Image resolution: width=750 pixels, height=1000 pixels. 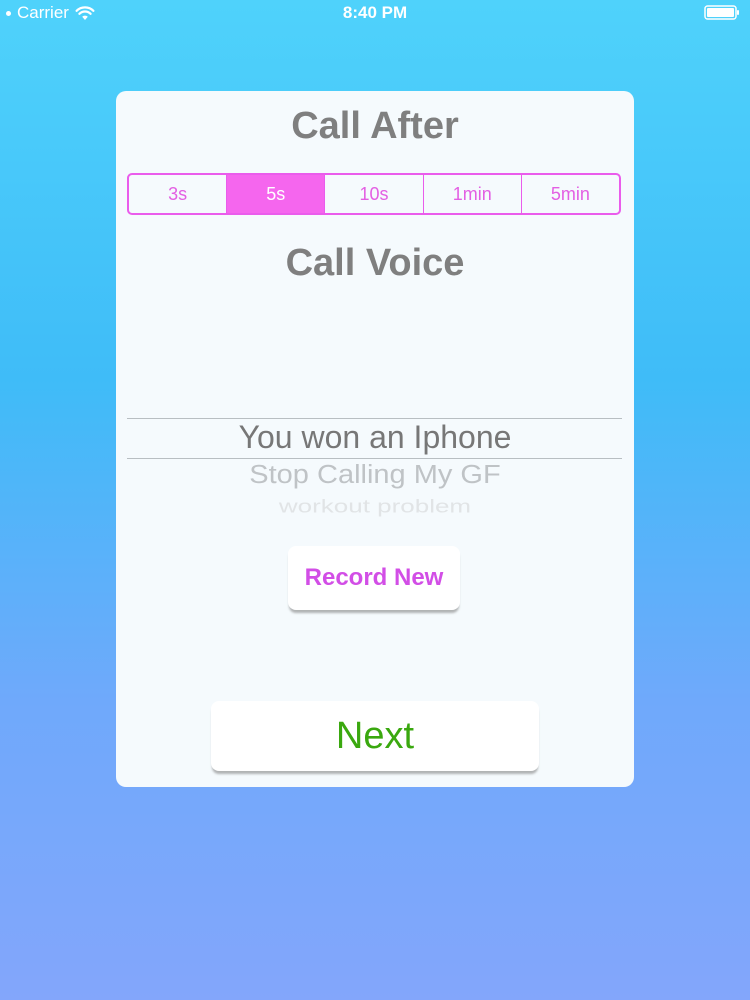 I want to click on battery-icon, so click(x=721, y=12).